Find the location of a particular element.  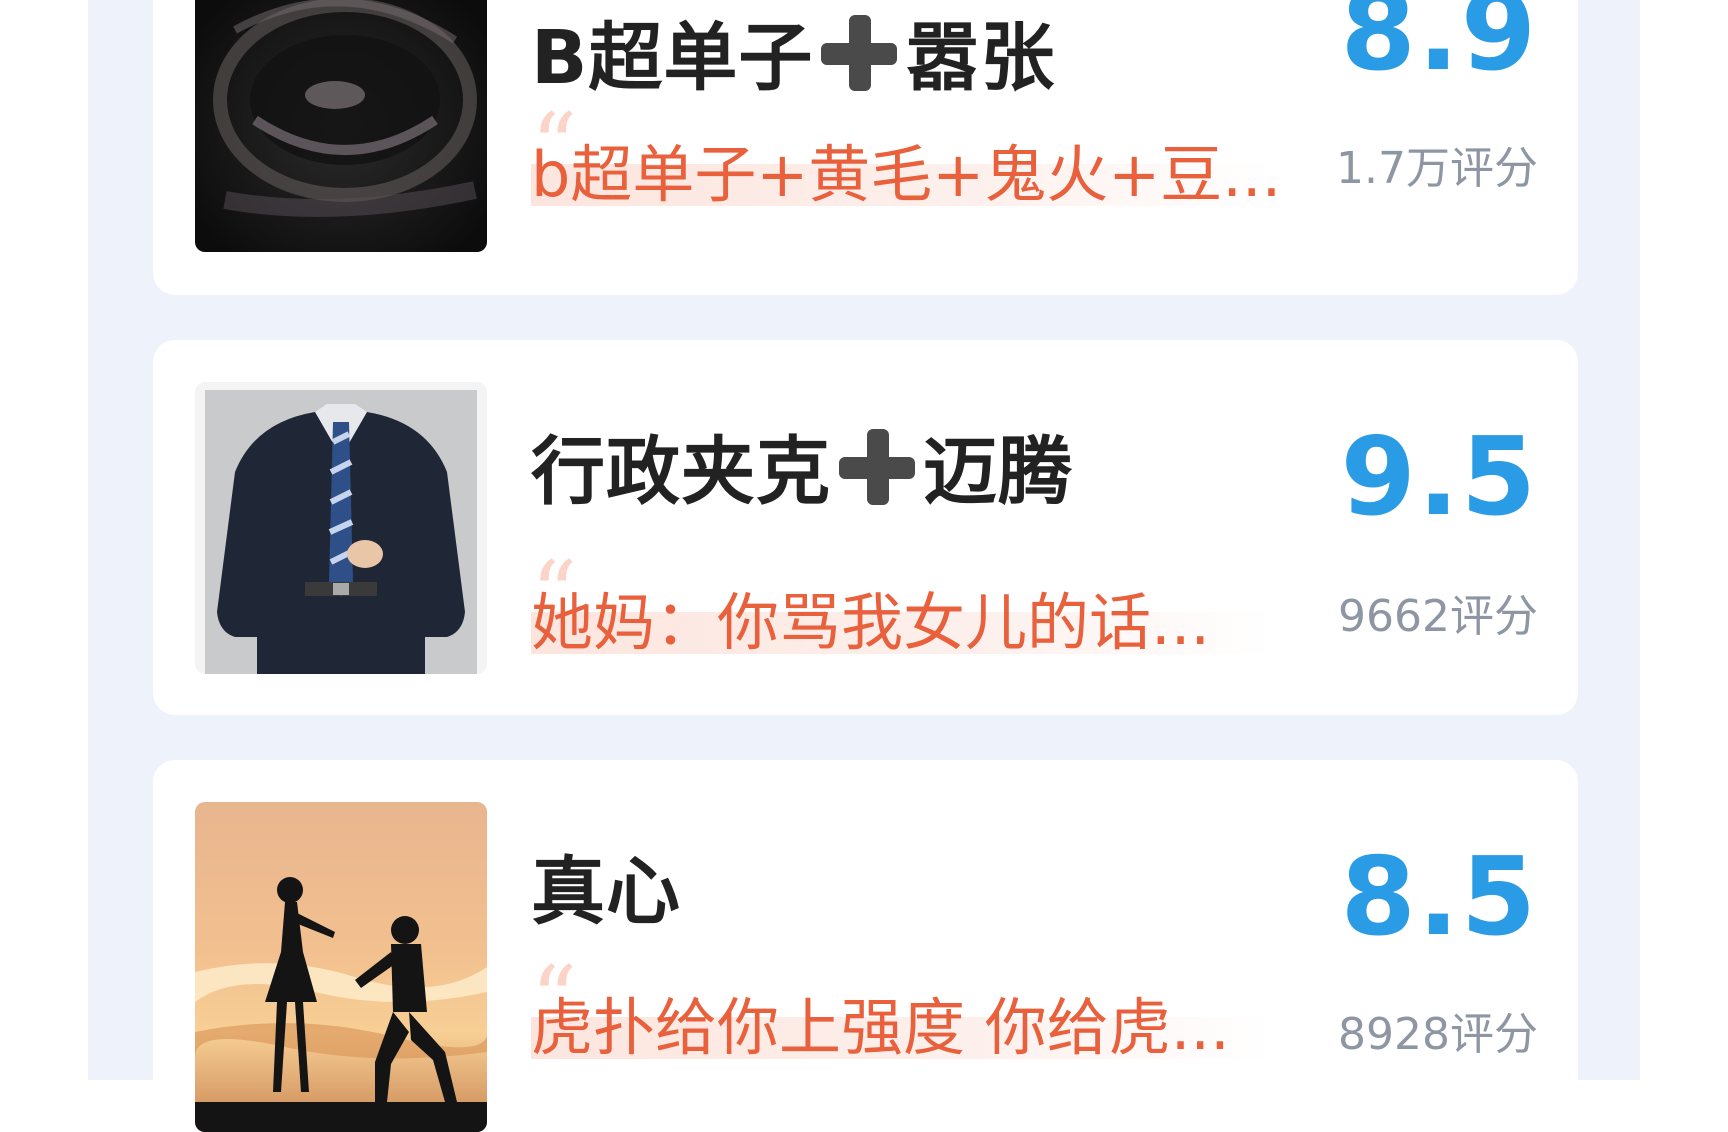

rating-count: 8928评分 is located at coordinates (1438, 1034).